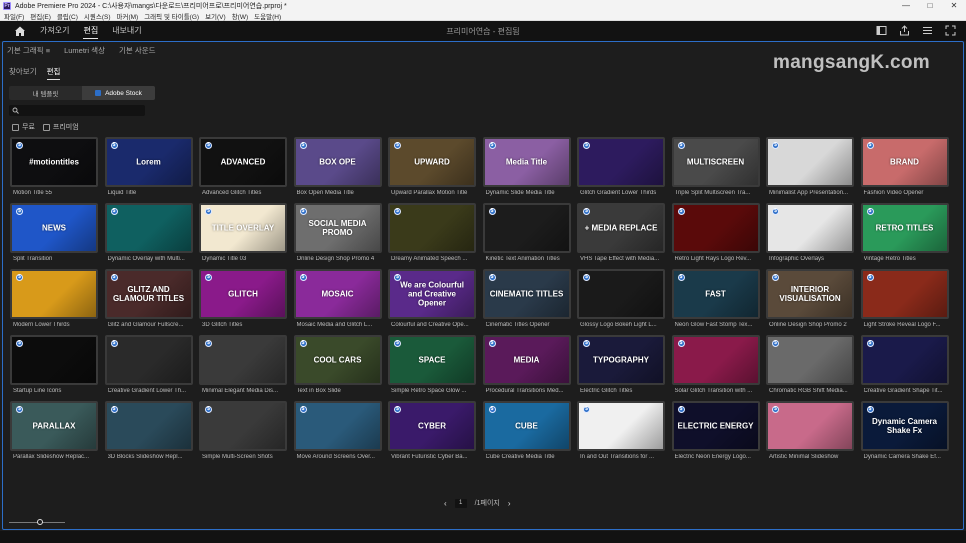 The width and height of the screenshot is (966, 543). I want to click on template-thumbnail: $ COOL CARS, so click(337, 360).